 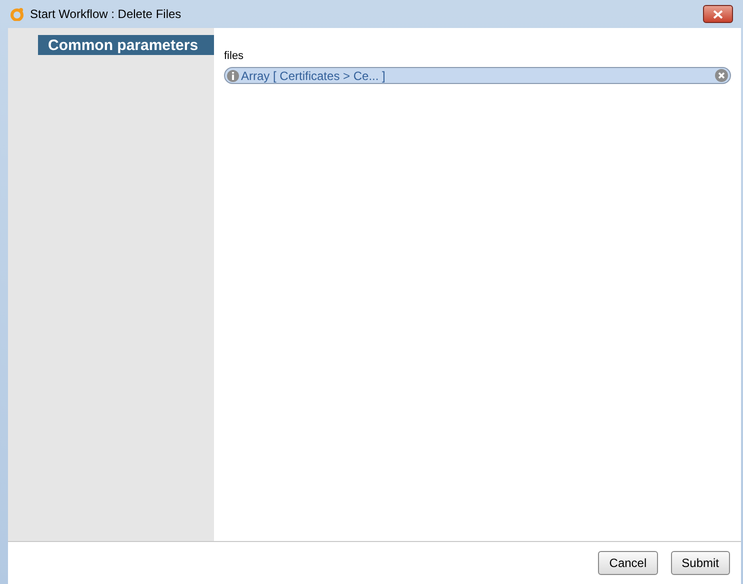 I want to click on app-logo-icon, so click(x=17, y=14).